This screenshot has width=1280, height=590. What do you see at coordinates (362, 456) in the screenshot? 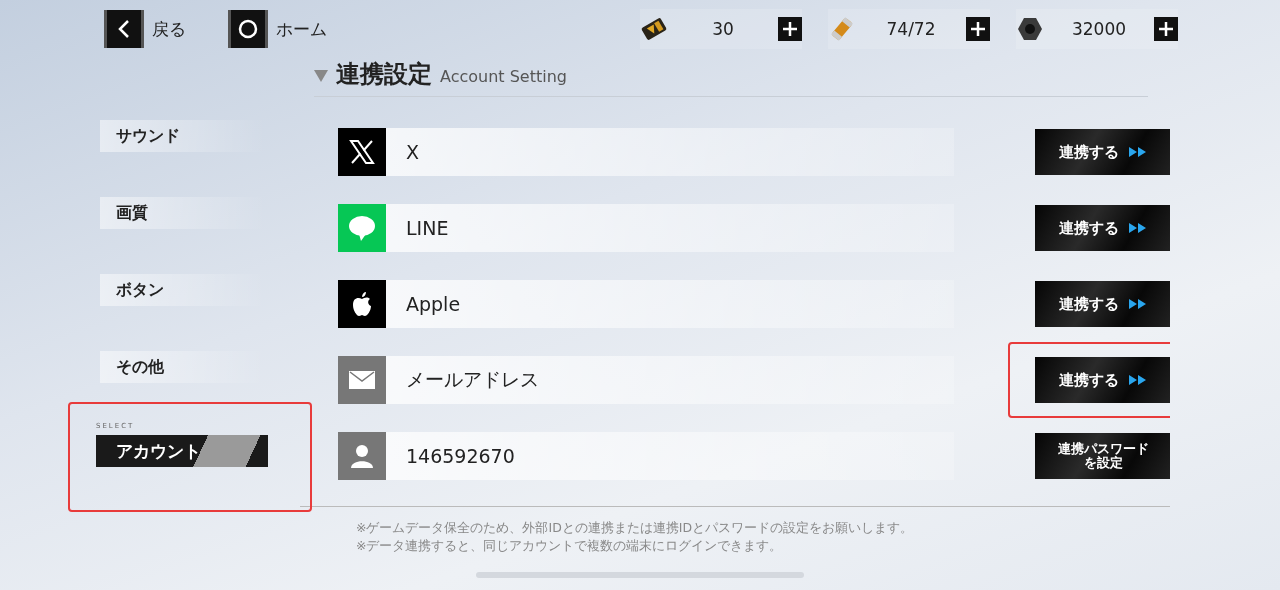
I see `person-icon` at bounding box center [362, 456].